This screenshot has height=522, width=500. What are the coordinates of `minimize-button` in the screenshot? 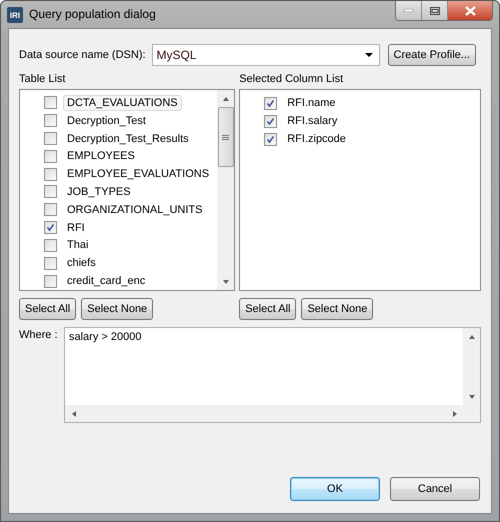 It's located at (409, 10).